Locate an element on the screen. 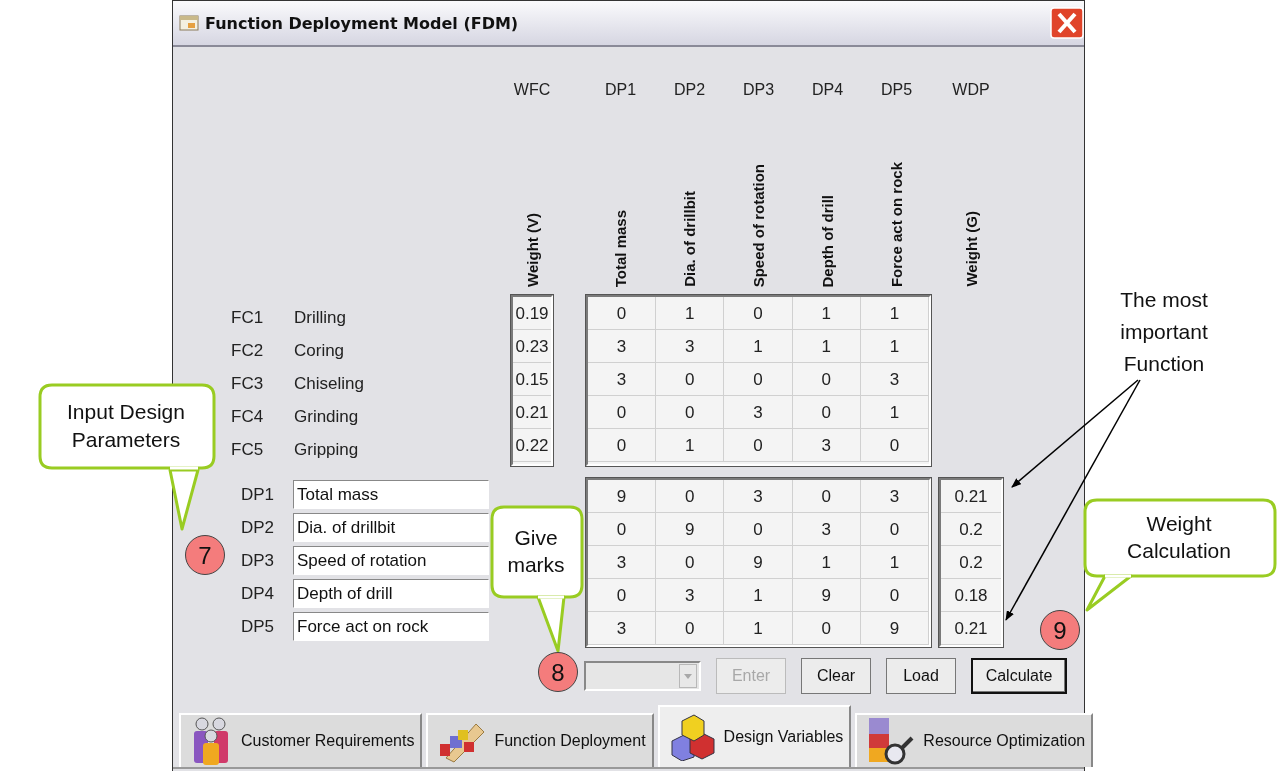 This screenshot has height=771, width=1280. column-label: Total mass is located at coordinates (620, 248).